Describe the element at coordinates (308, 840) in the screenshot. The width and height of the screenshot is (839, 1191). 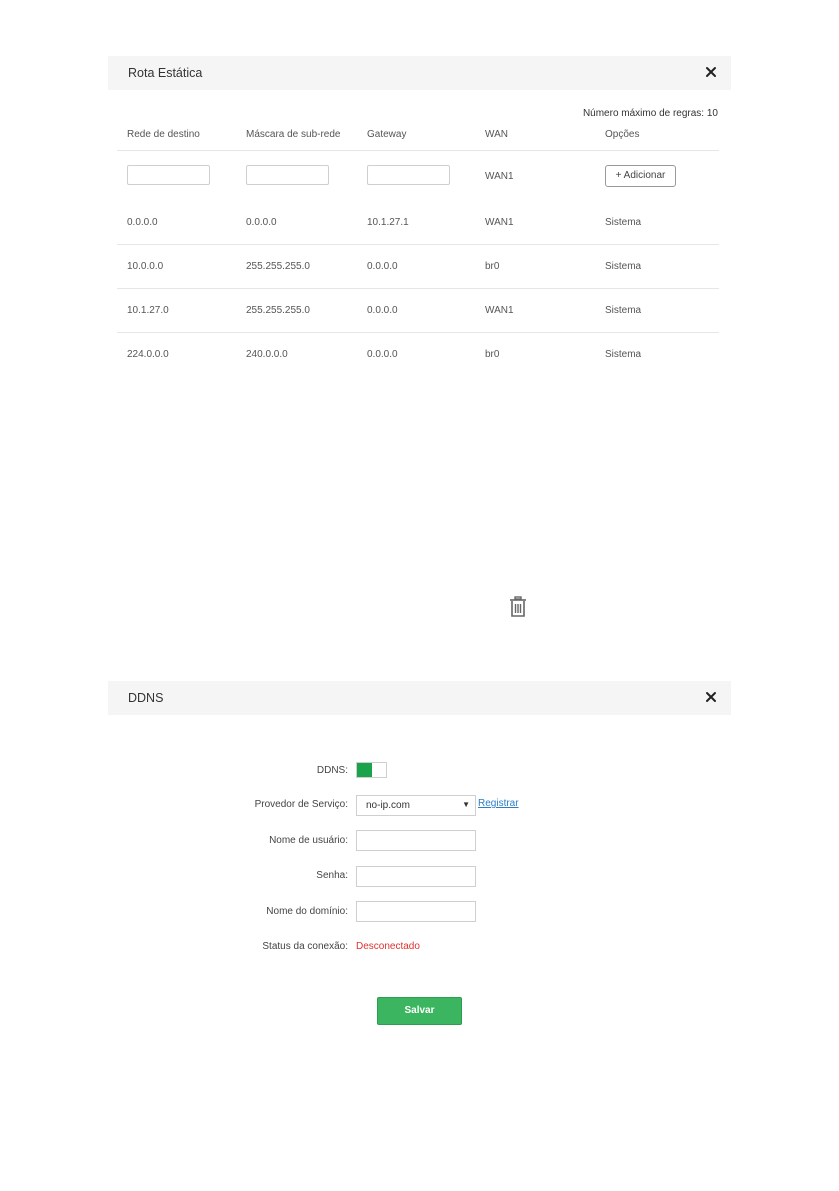
I see `username-label: Nome de usuário:` at that location.